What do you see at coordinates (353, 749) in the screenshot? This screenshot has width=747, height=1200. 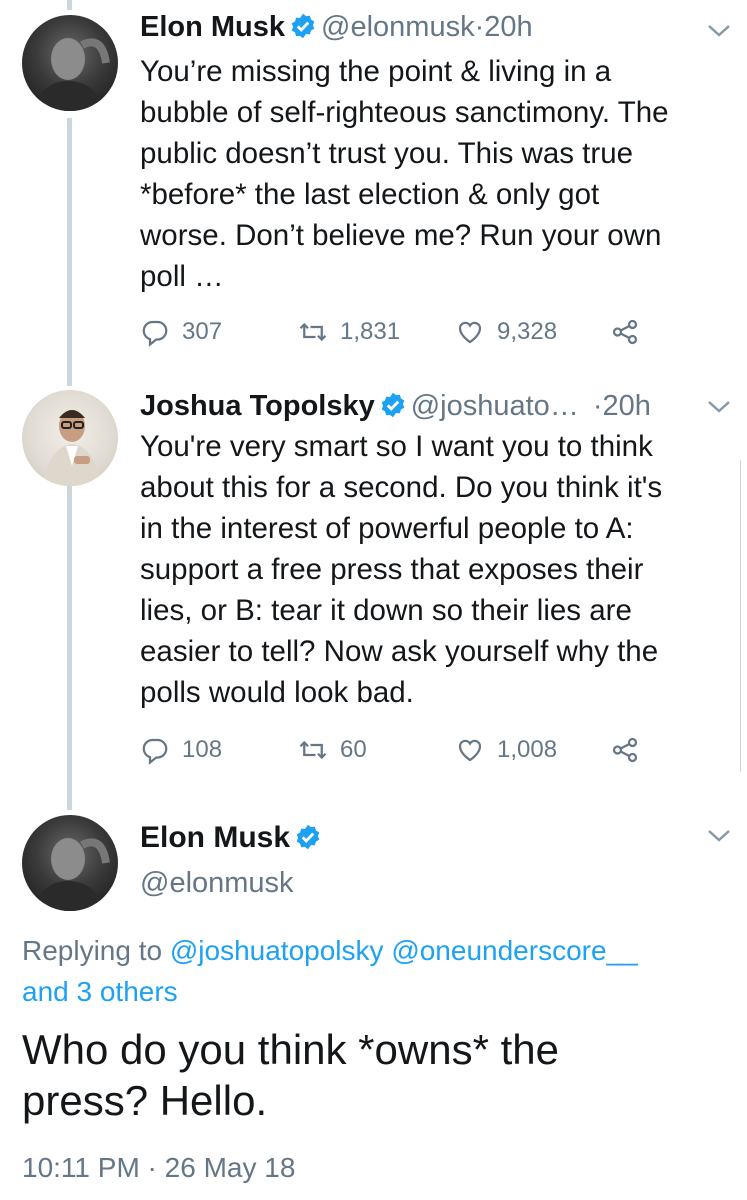 I see `retweet-count: 60` at bounding box center [353, 749].